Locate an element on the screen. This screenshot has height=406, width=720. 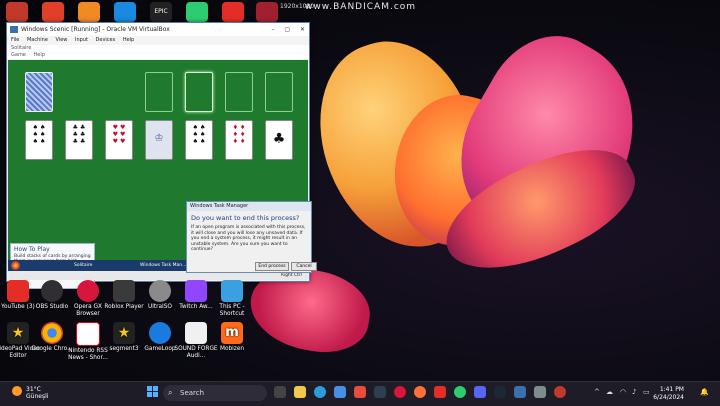
weather-desc: Güneşli is located at coordinates (37, 396).